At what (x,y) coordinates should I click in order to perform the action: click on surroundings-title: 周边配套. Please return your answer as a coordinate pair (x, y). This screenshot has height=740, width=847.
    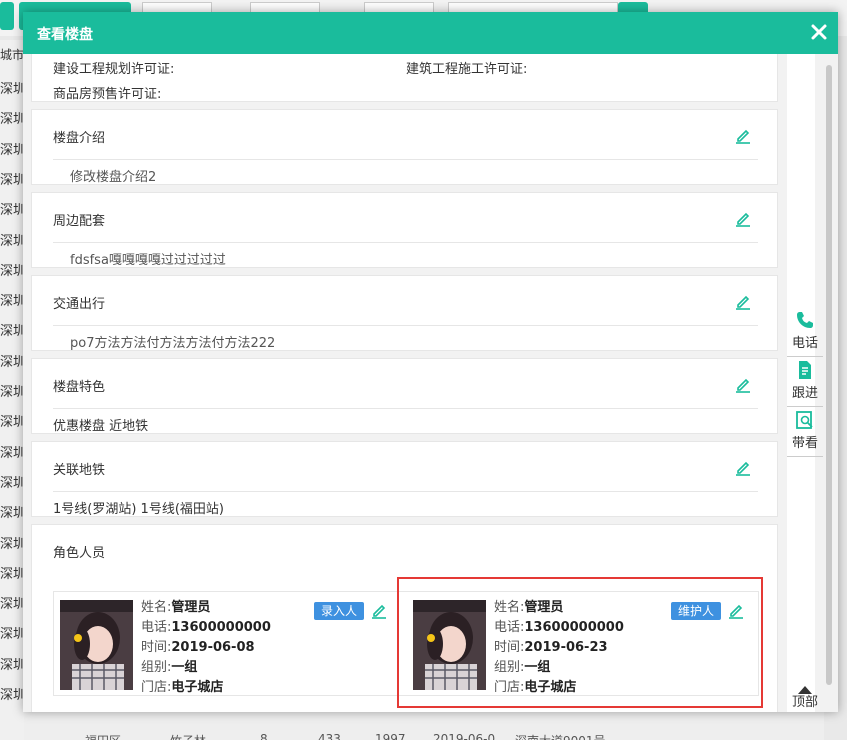
    Looking at the image, I should click on (79, 221).